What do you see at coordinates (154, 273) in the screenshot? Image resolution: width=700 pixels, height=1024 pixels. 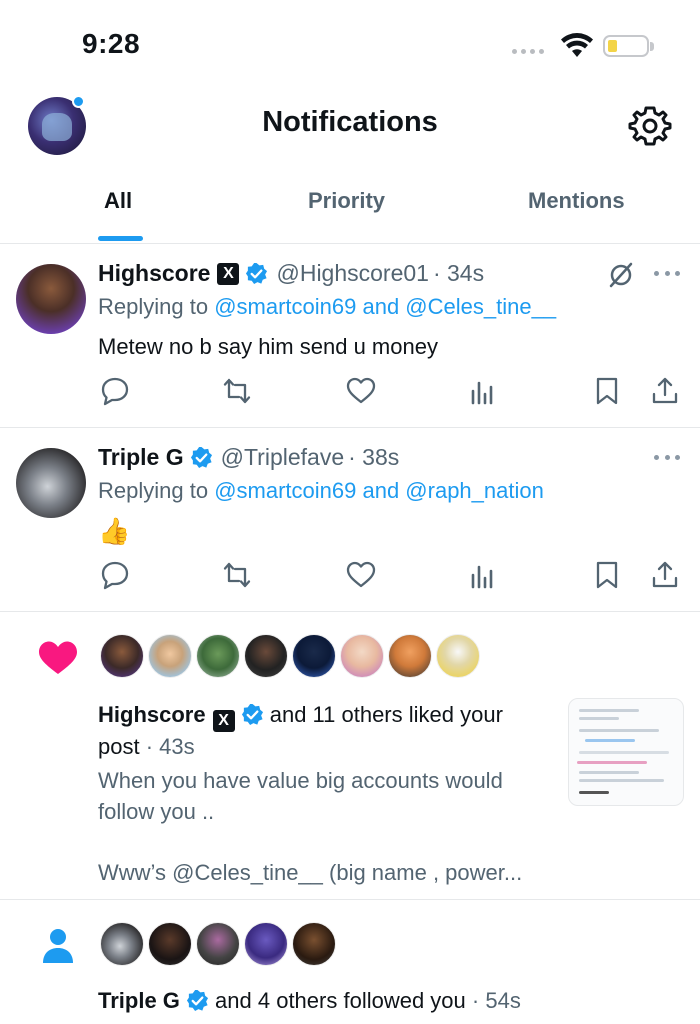 I see `author-name: Highscore` at bounding box center [154, 273].